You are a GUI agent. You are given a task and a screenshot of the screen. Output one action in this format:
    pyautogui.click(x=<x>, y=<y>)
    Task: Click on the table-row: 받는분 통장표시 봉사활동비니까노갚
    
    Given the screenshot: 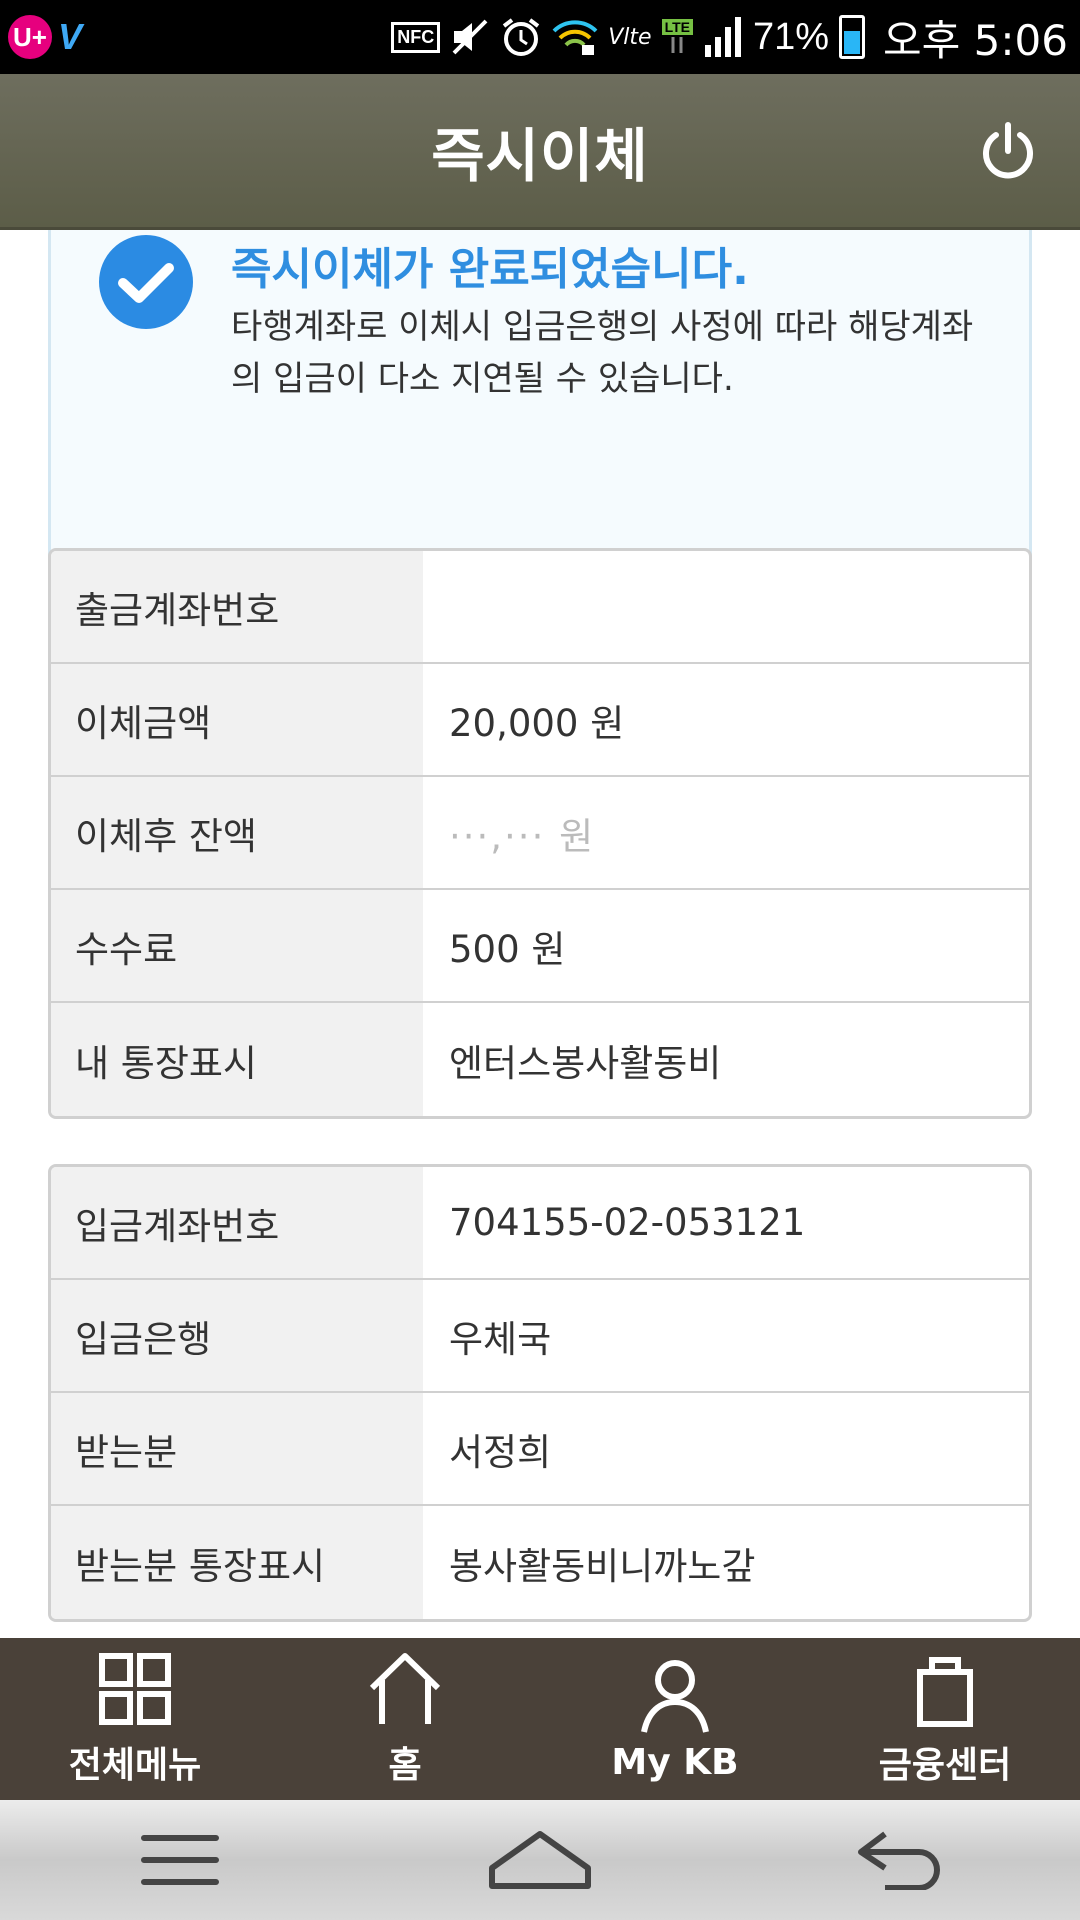 What is the action you would take?
    pyautogui.click(x=540, y=1562)
    